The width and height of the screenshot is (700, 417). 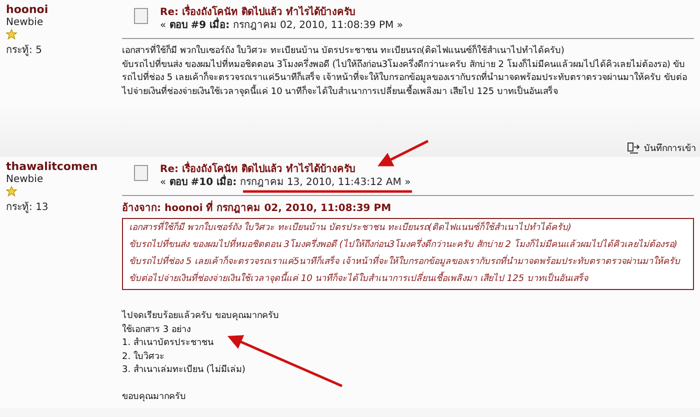 I want to click on author-name: hoonoi, so click(x=64, y=9).